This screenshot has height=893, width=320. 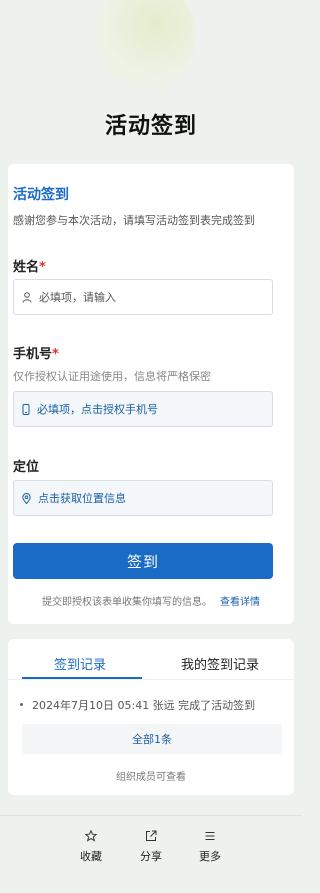 What do you see at coordinates (151, 856) in the screenshot?
I see `share-label: 分享` at bounding box center [151, 856].